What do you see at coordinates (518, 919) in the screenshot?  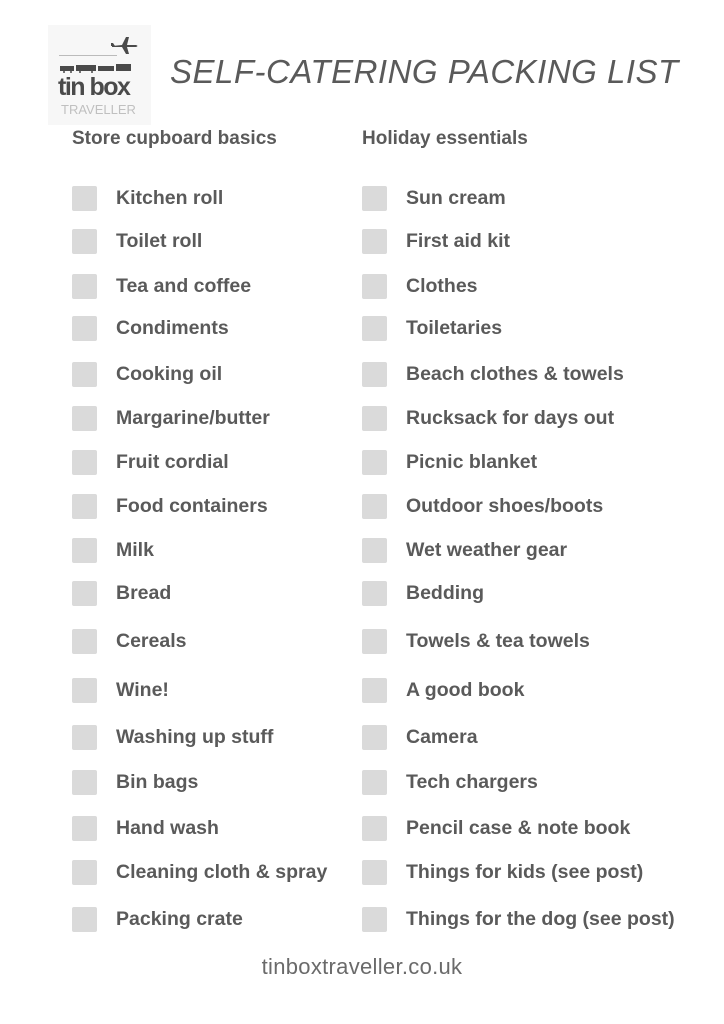 I see `checklist-item: Things for the dog (see post)` at bounding box center [518, 919].